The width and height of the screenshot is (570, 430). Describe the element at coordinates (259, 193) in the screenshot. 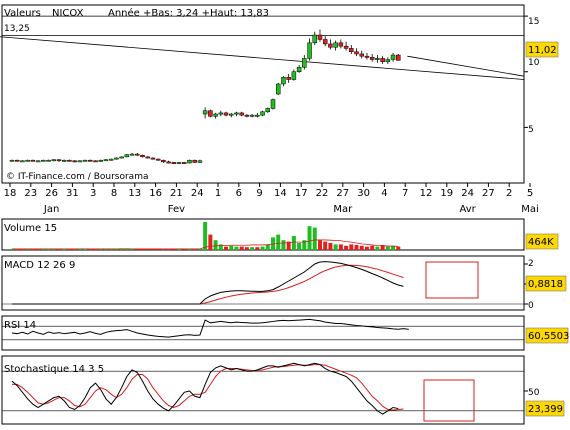

I see `xtick-label: 9` at that location.